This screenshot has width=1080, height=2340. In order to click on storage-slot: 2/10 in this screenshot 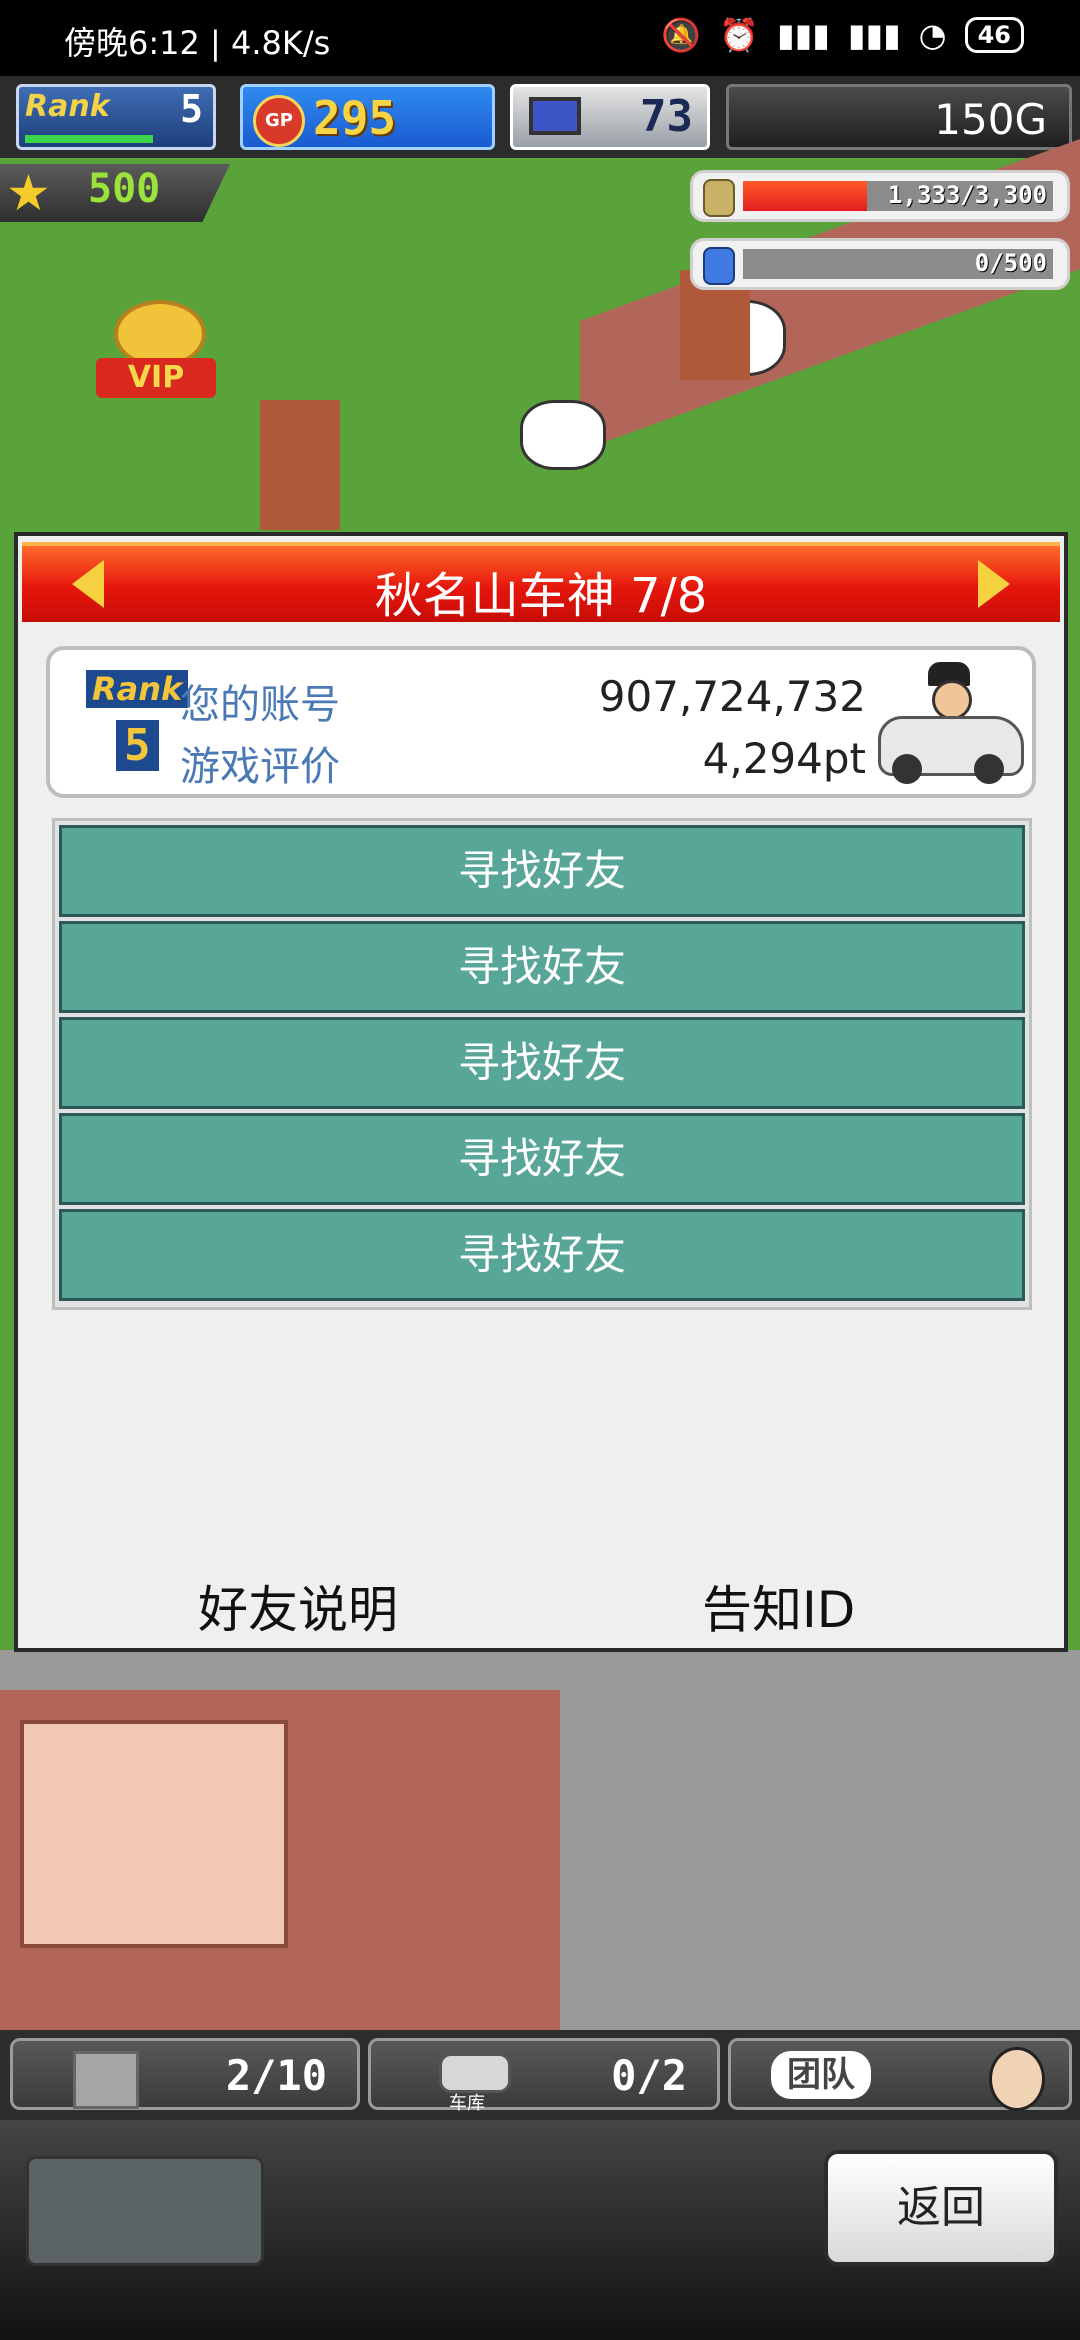, I will do `click(185, 2074)`.